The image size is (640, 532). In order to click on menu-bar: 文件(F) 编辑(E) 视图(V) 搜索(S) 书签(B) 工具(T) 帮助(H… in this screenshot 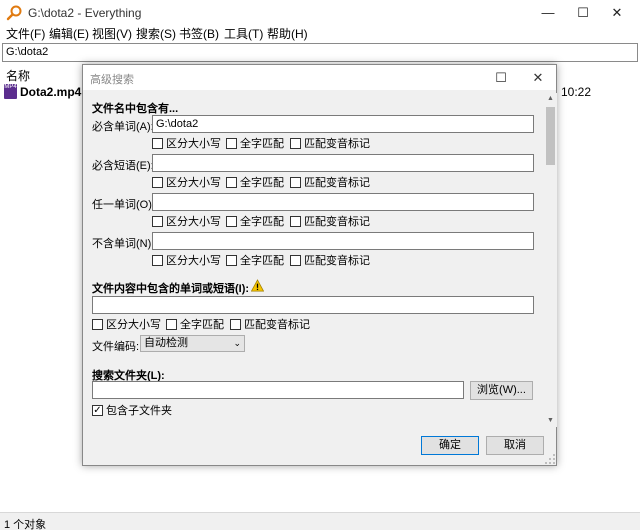, I will do `click(320, 34)`.